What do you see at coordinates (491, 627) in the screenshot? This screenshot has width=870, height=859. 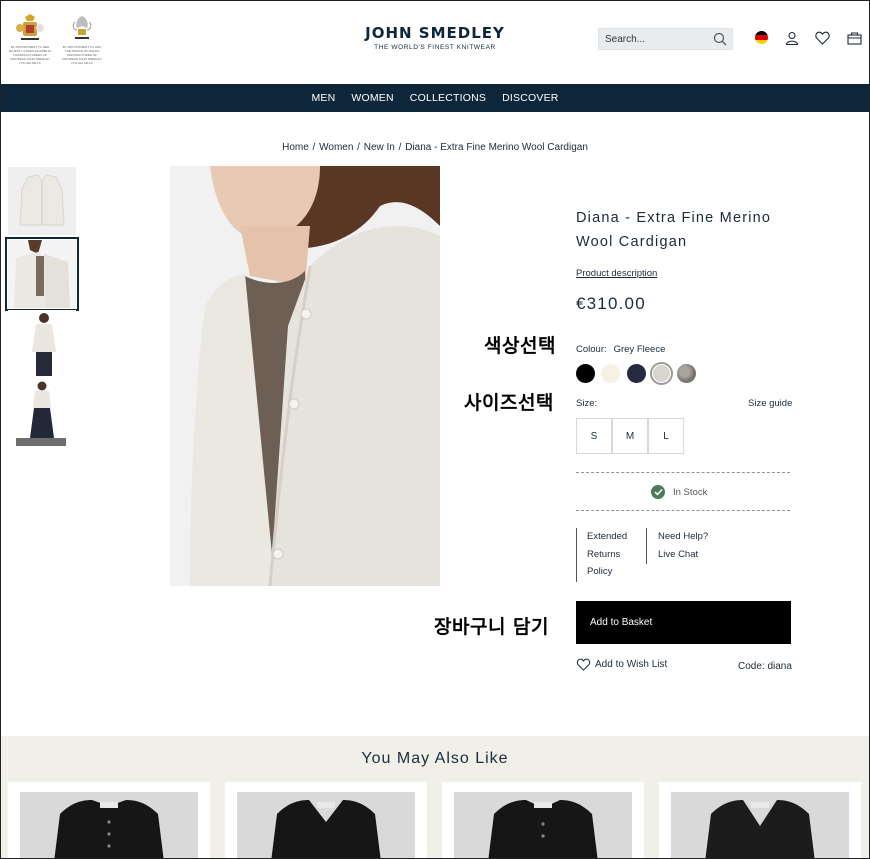 I see `annotation-add-to-basket: 장바구니 담기` at bounding box center [491, 627].